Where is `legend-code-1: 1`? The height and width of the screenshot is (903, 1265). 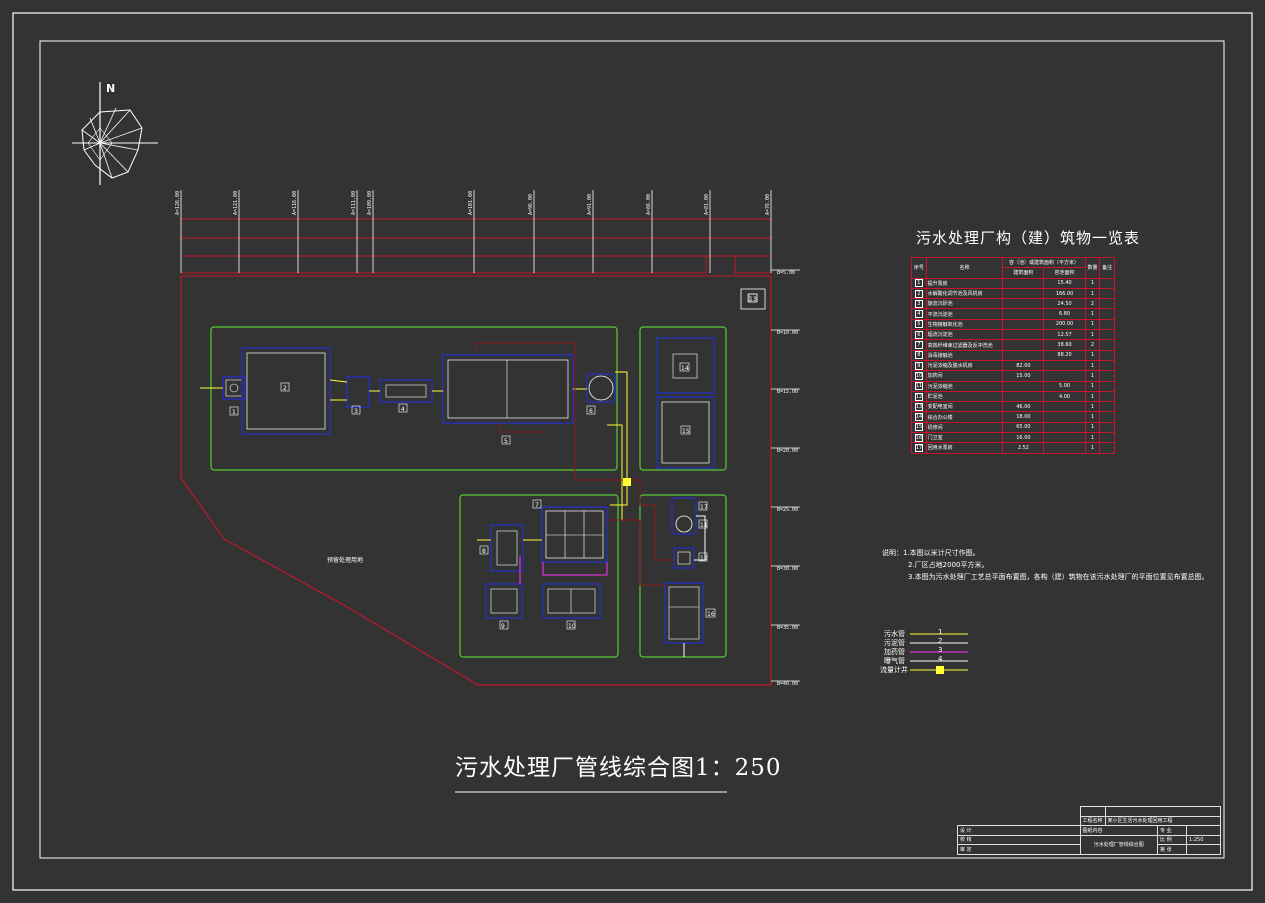
legend-code-1: 1 is located at coordinates (940, 632).